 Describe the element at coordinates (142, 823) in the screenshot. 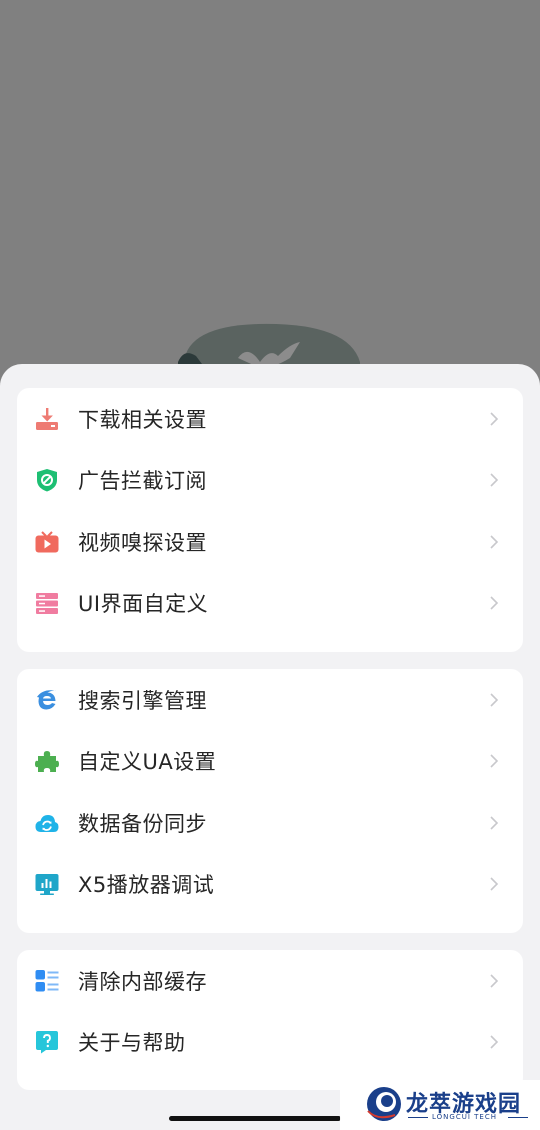

I see `menu-item-label: 数据备份同步` at that location.